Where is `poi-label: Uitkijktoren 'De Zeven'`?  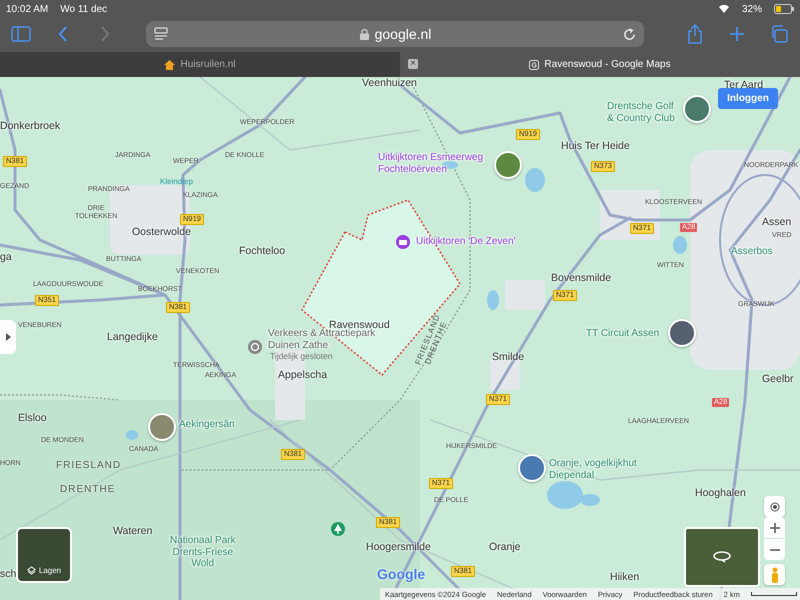
poi-label: Uitkijktoren 'De Zeven' is located at coordinates (466, 242).